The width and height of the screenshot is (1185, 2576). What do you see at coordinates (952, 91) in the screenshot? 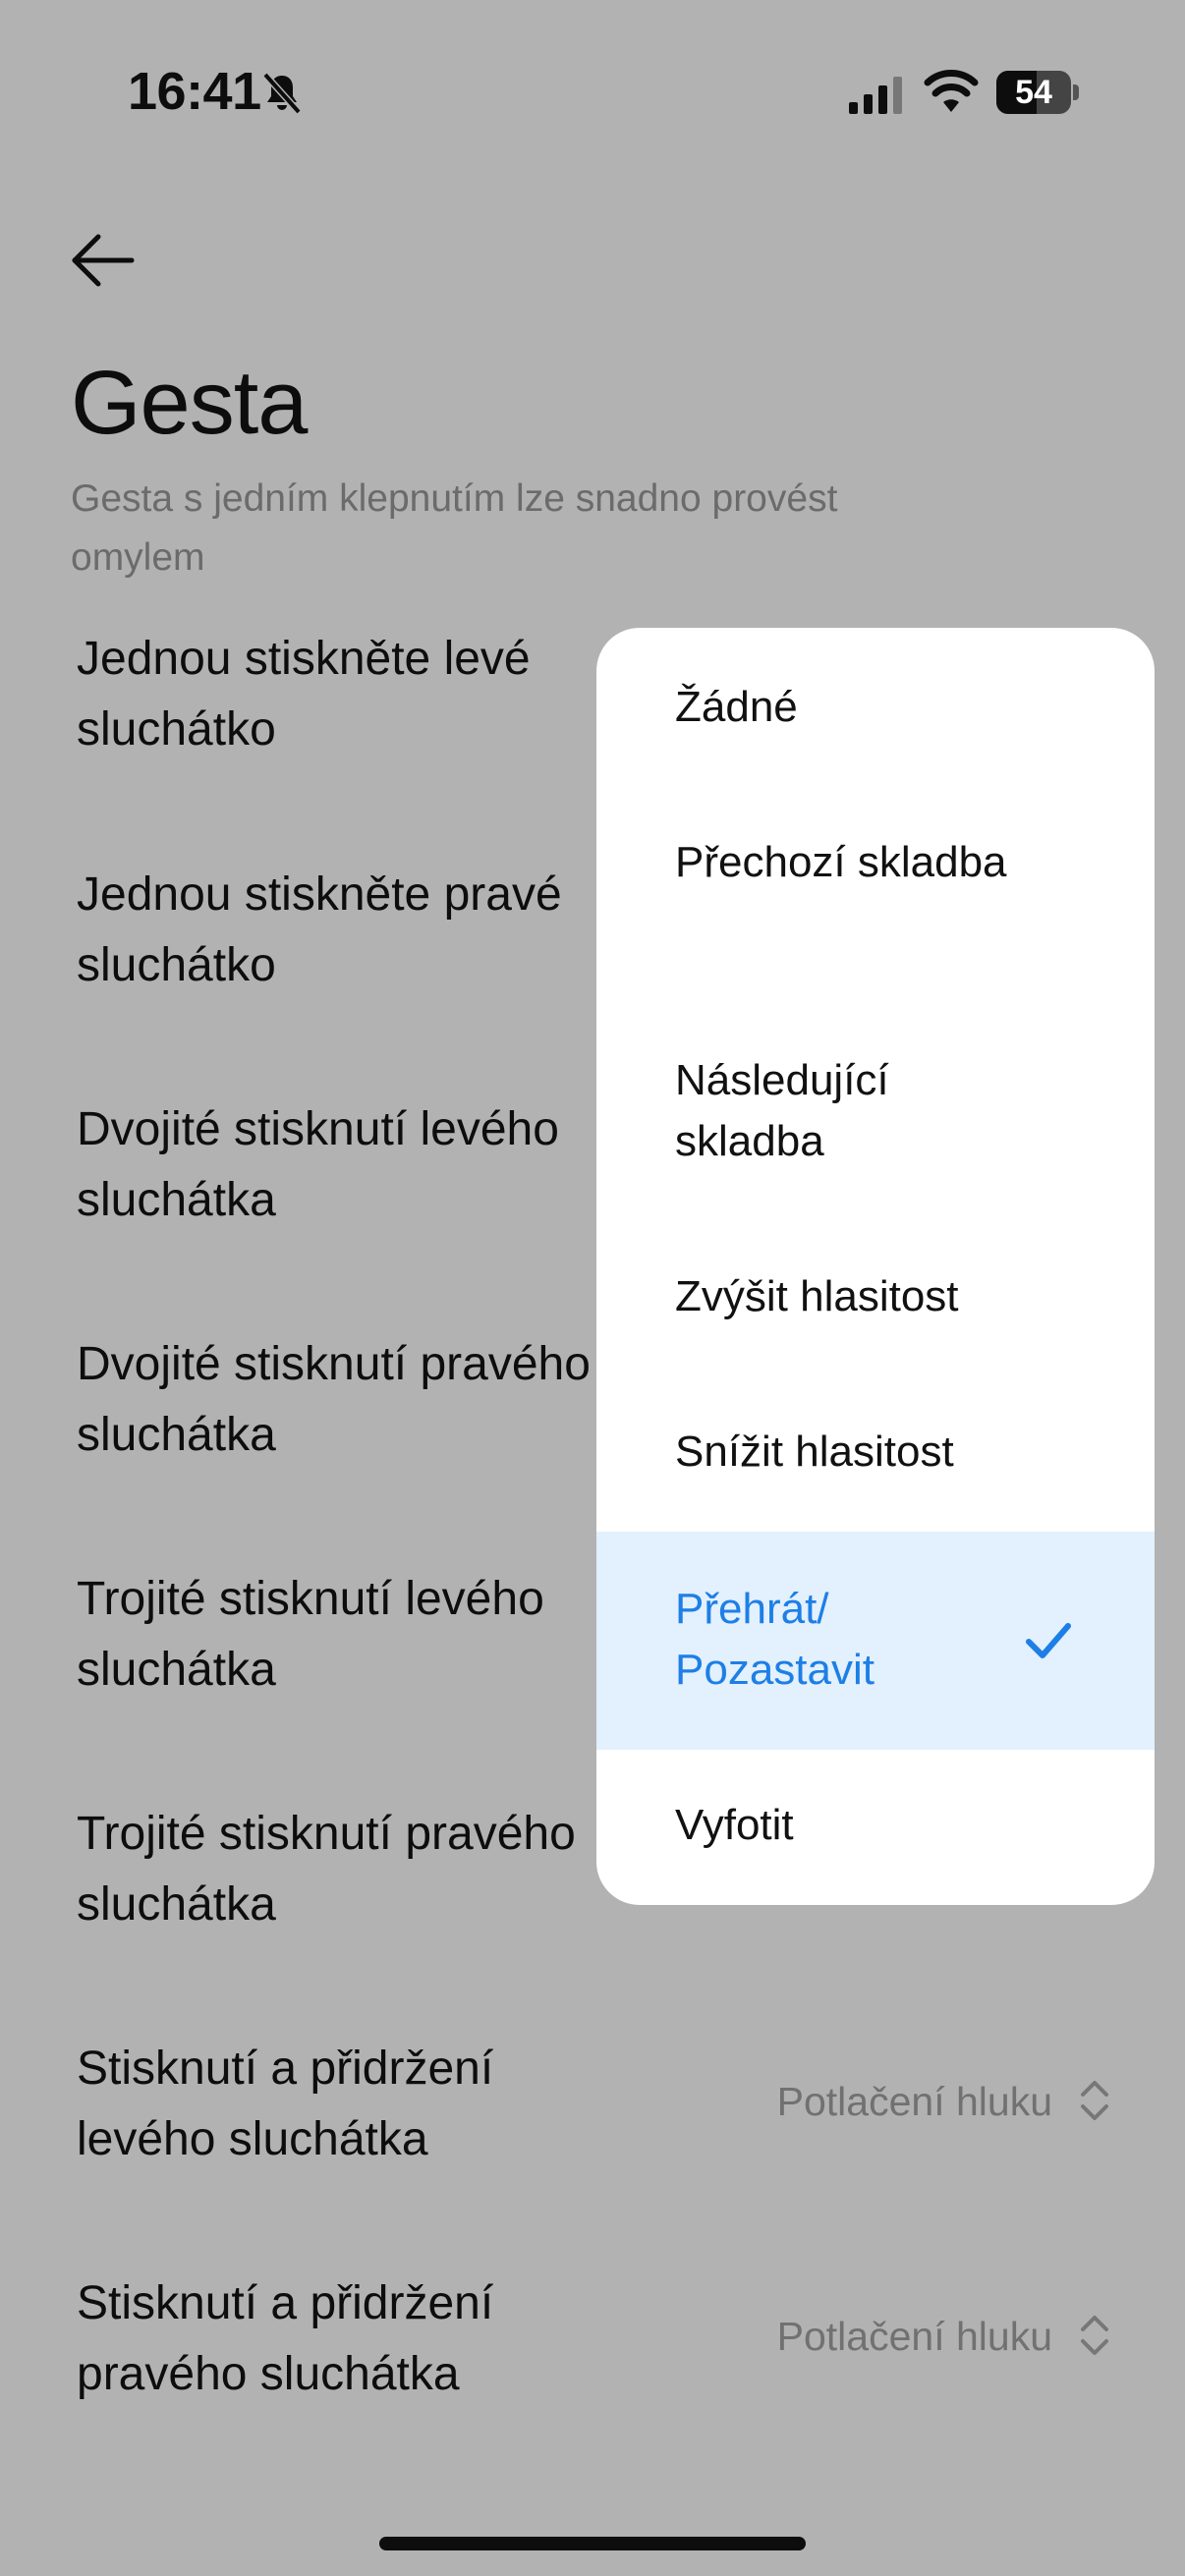
I see `wifi-icon` at bounding box center [952, 91].